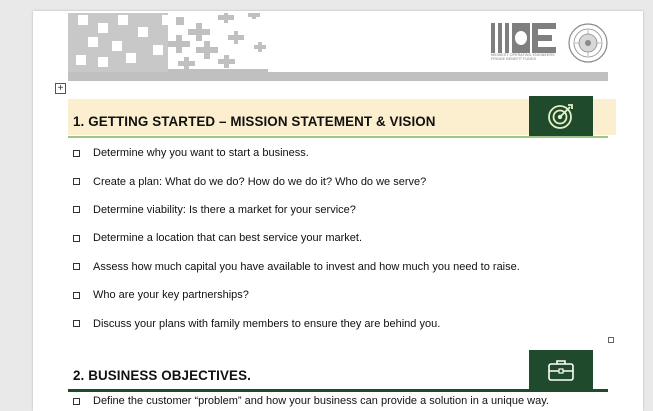  Describe the element at coordinates (611, 340) in the screenshot. I see `table-resize-handle` at that location.